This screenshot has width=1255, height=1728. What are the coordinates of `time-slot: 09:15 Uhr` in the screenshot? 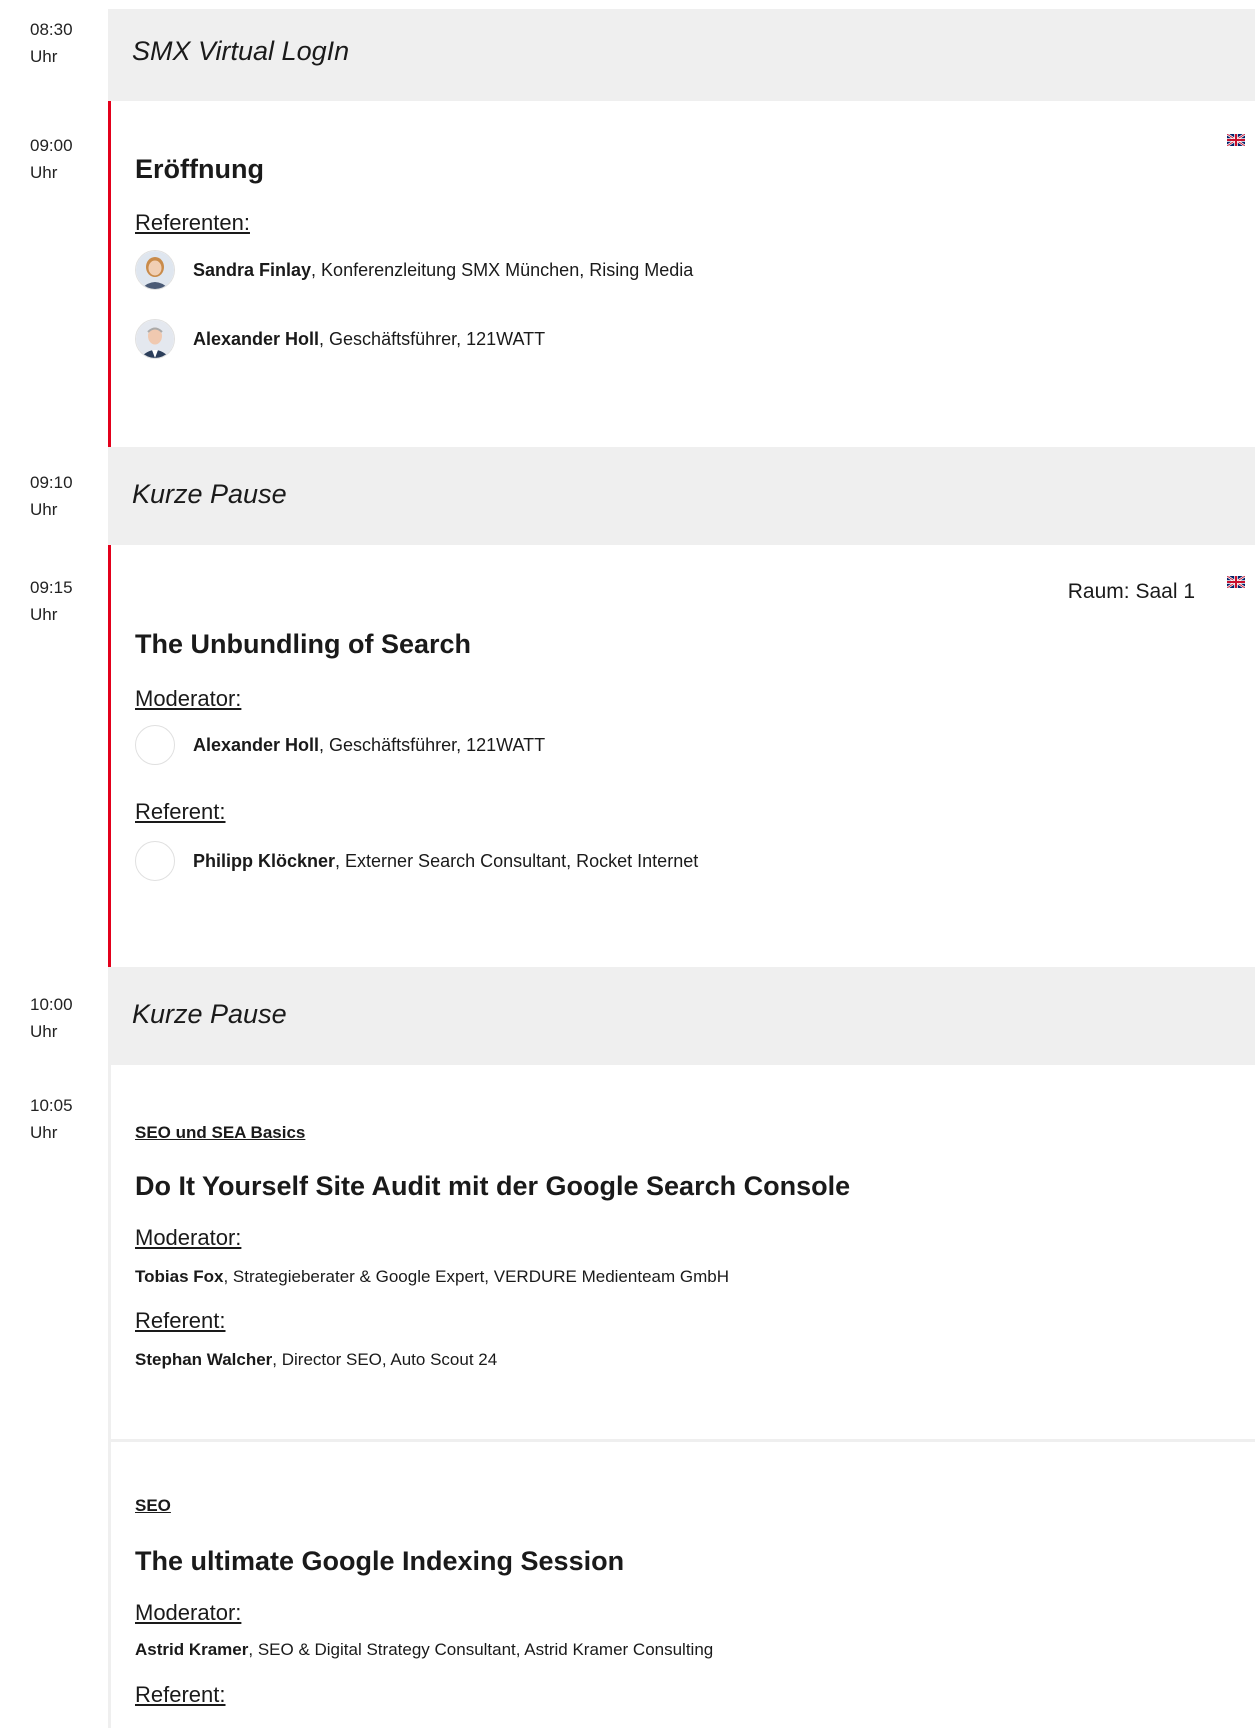 It's located at (51, 601).